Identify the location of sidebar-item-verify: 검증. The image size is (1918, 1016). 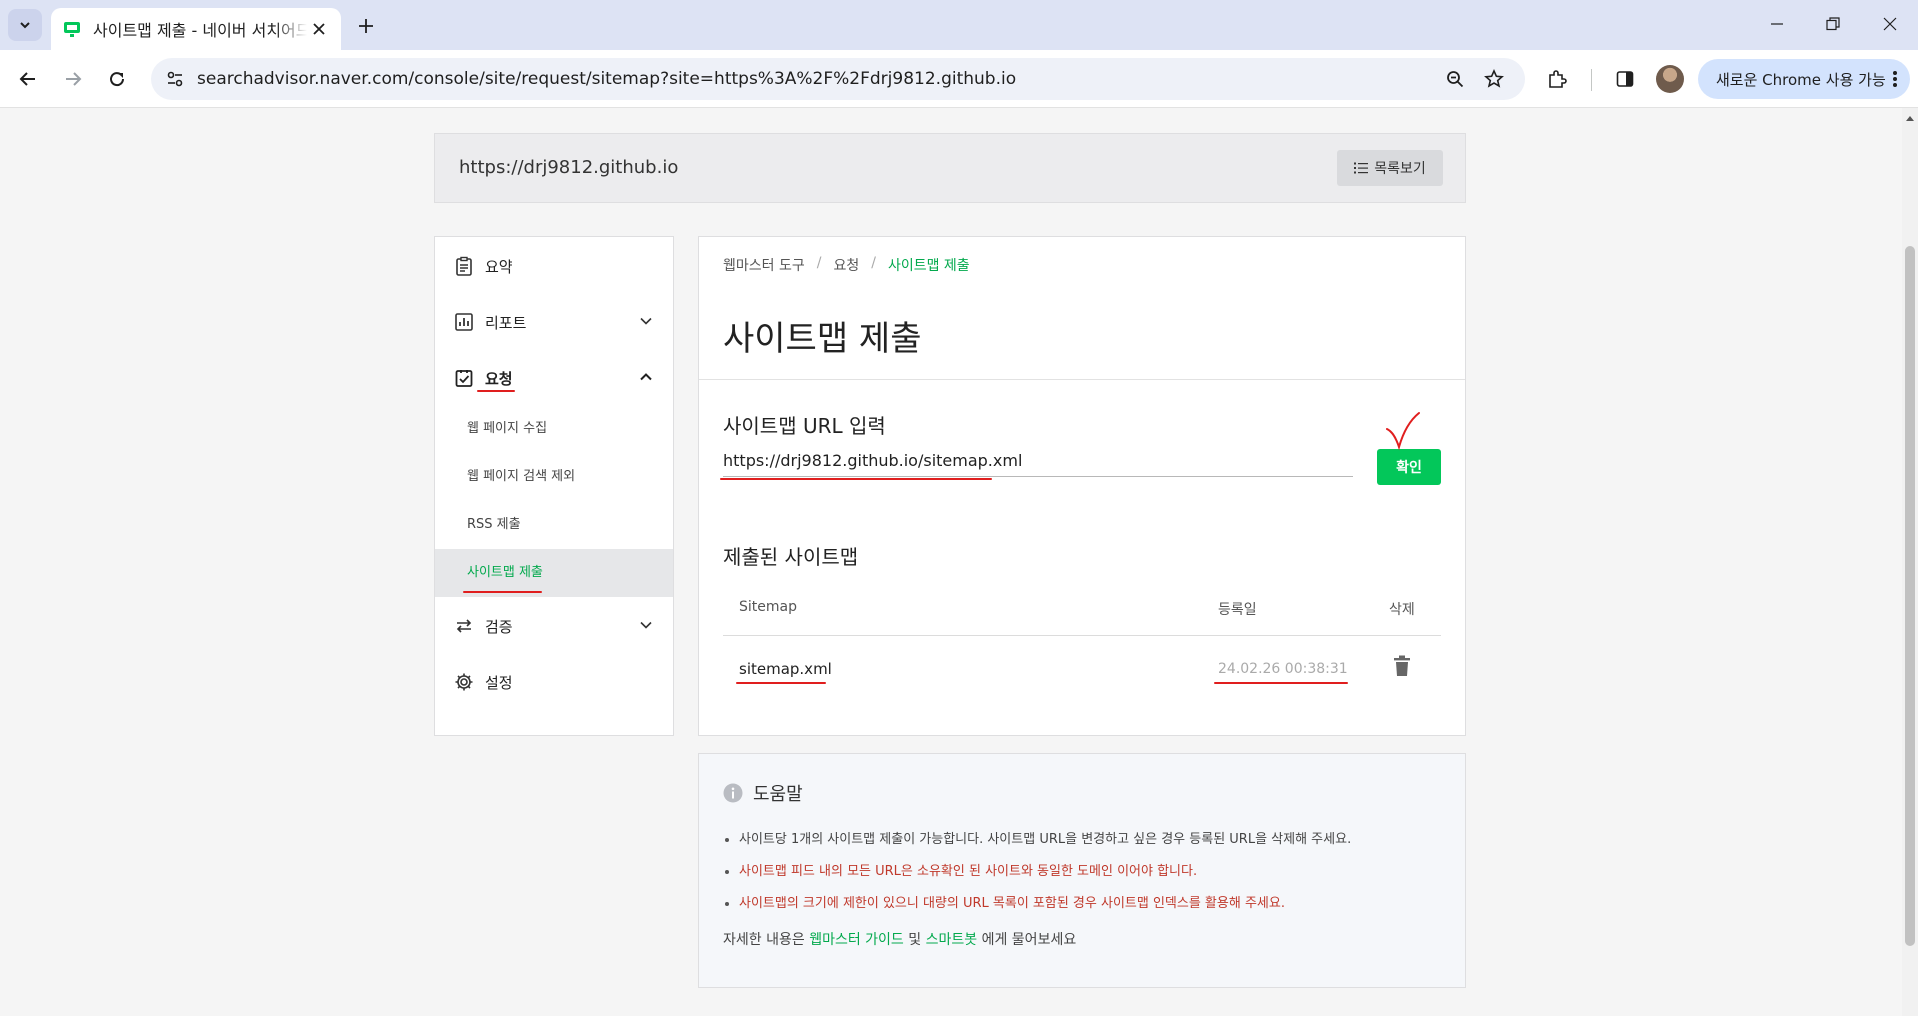
(554, 626).